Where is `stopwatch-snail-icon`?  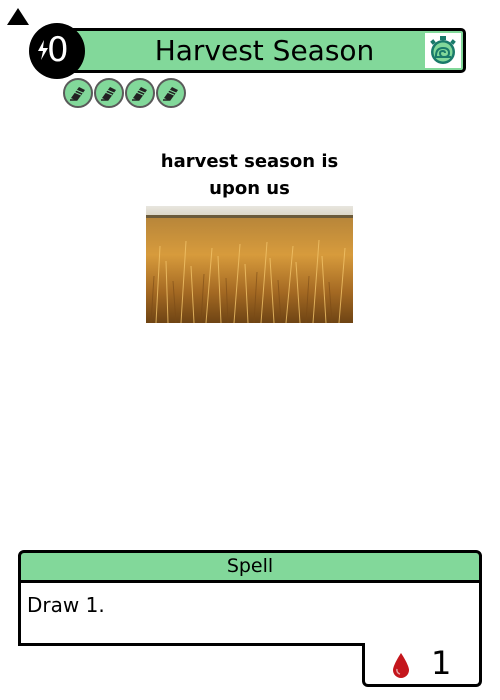
stopwatch-snail-icon is located at coordinates (443, 50).